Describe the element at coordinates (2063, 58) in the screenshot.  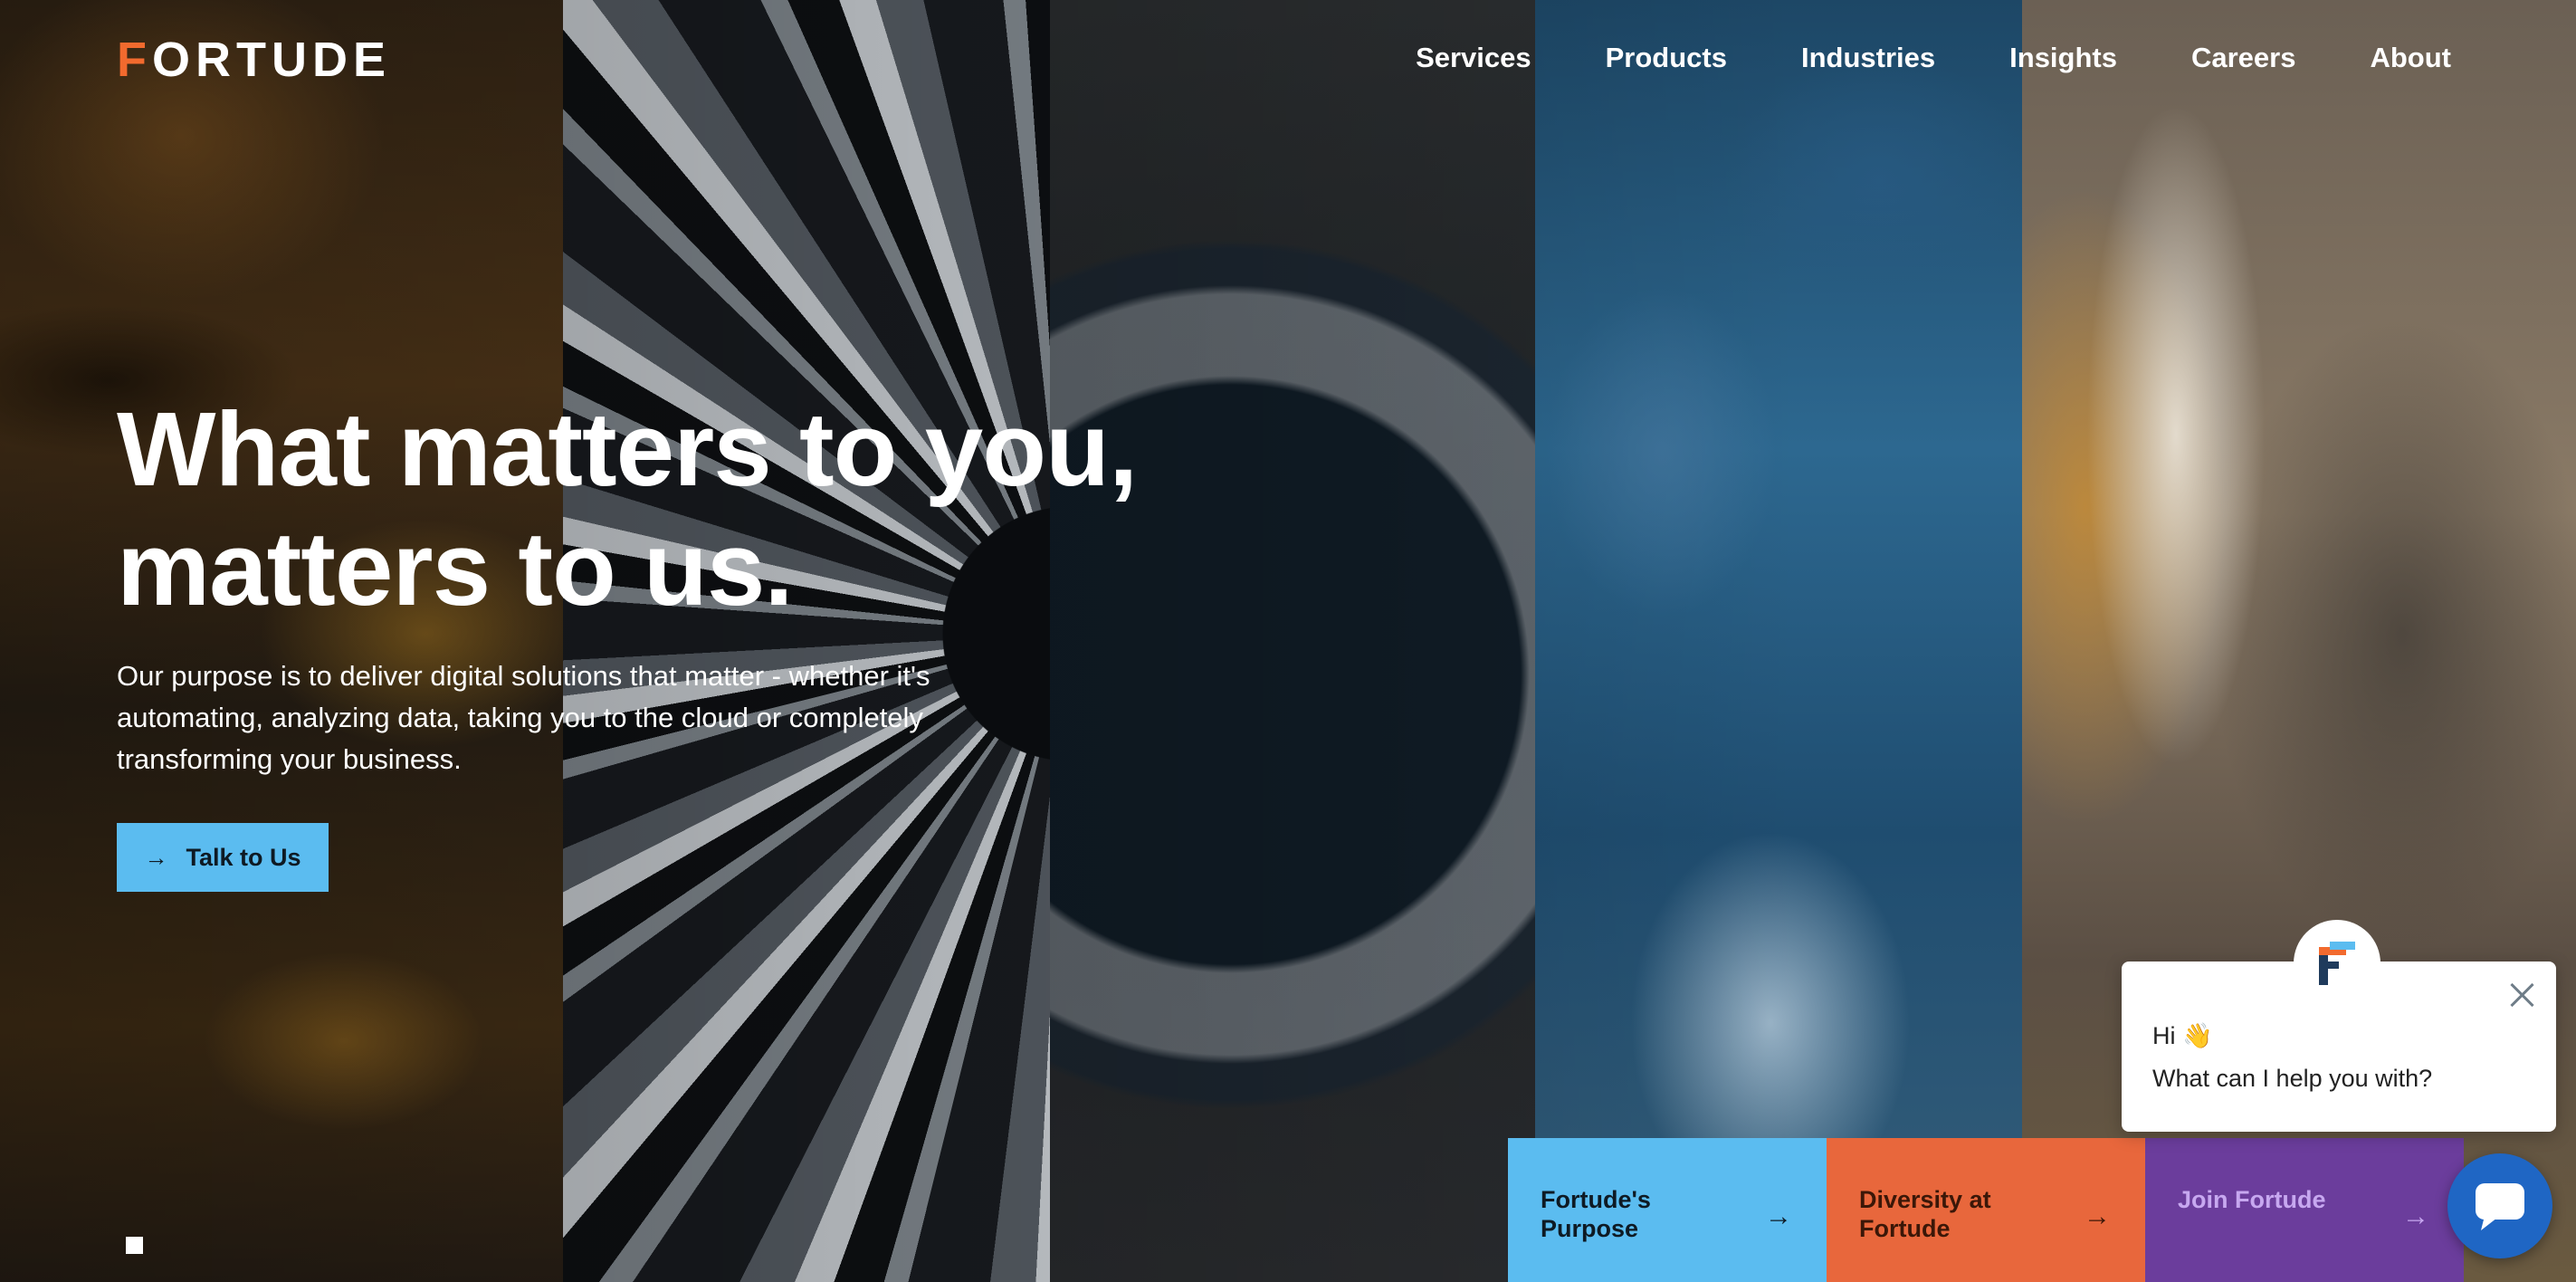
I see `nav-item-insights: Insights` at that location.